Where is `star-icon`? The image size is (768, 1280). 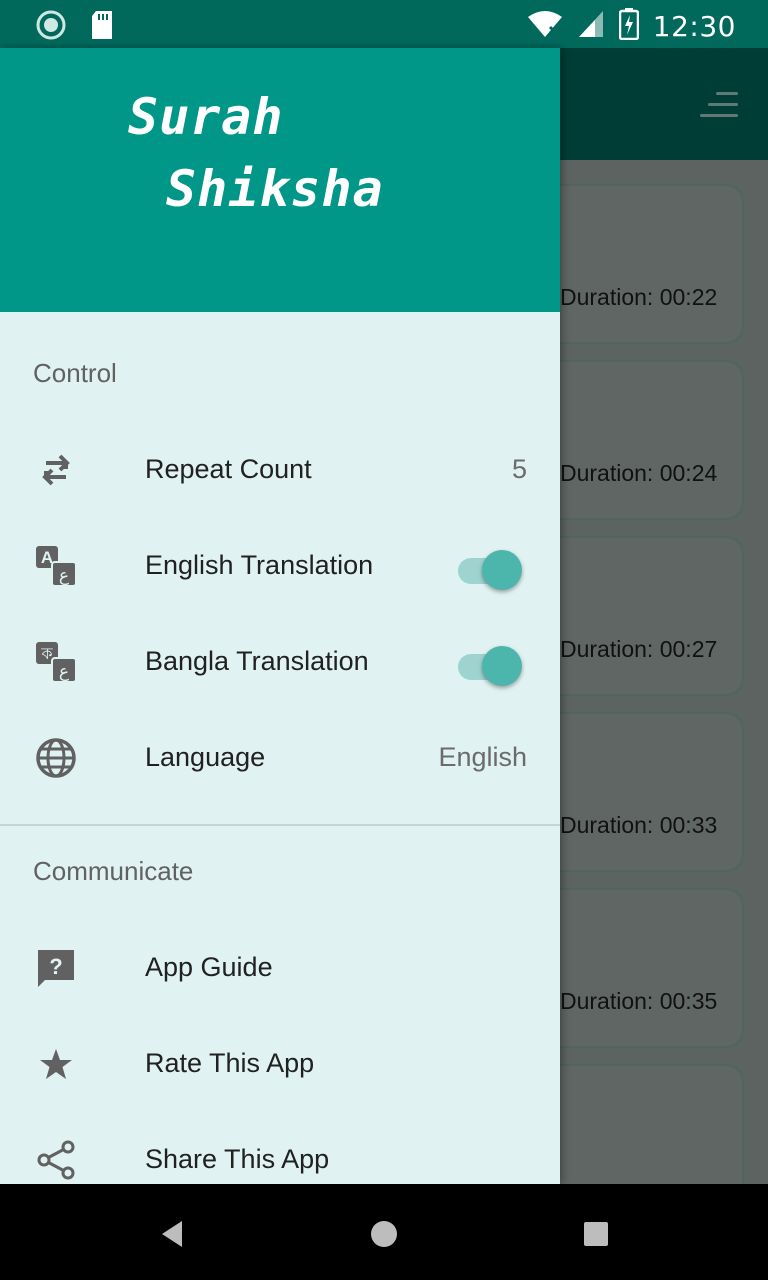 star-icon is located at coordinates (56, 1064).